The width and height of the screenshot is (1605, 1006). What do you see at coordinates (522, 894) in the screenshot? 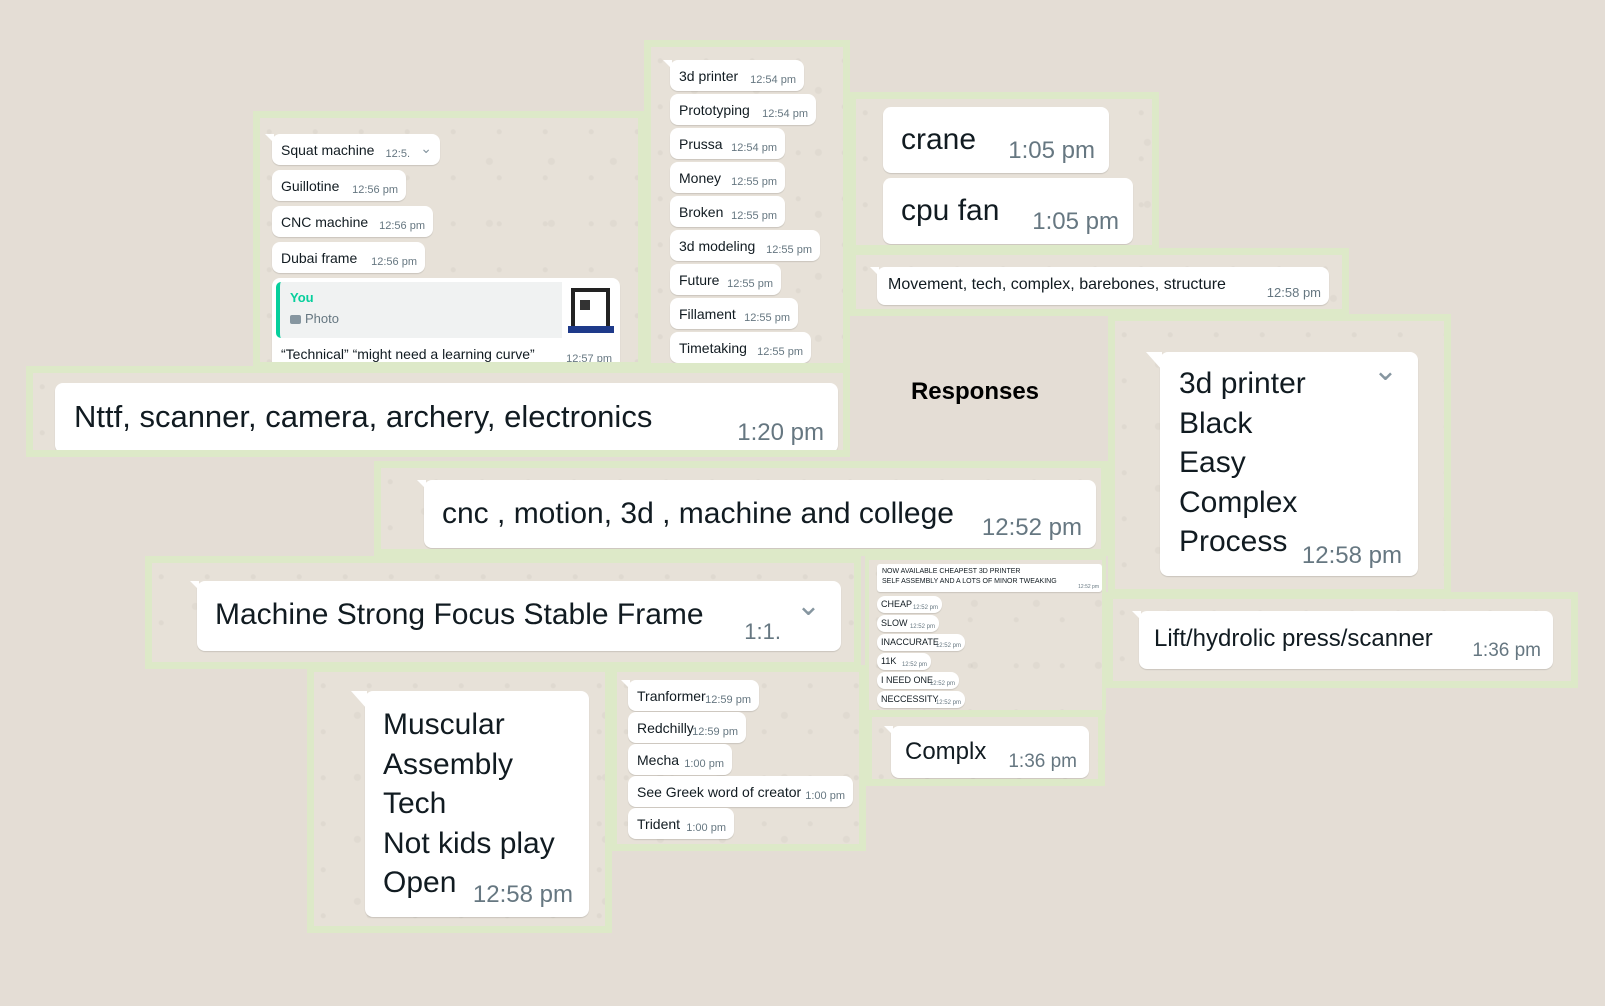
I see `message-time: 12:58 pm` at bounding box center [522, 894].